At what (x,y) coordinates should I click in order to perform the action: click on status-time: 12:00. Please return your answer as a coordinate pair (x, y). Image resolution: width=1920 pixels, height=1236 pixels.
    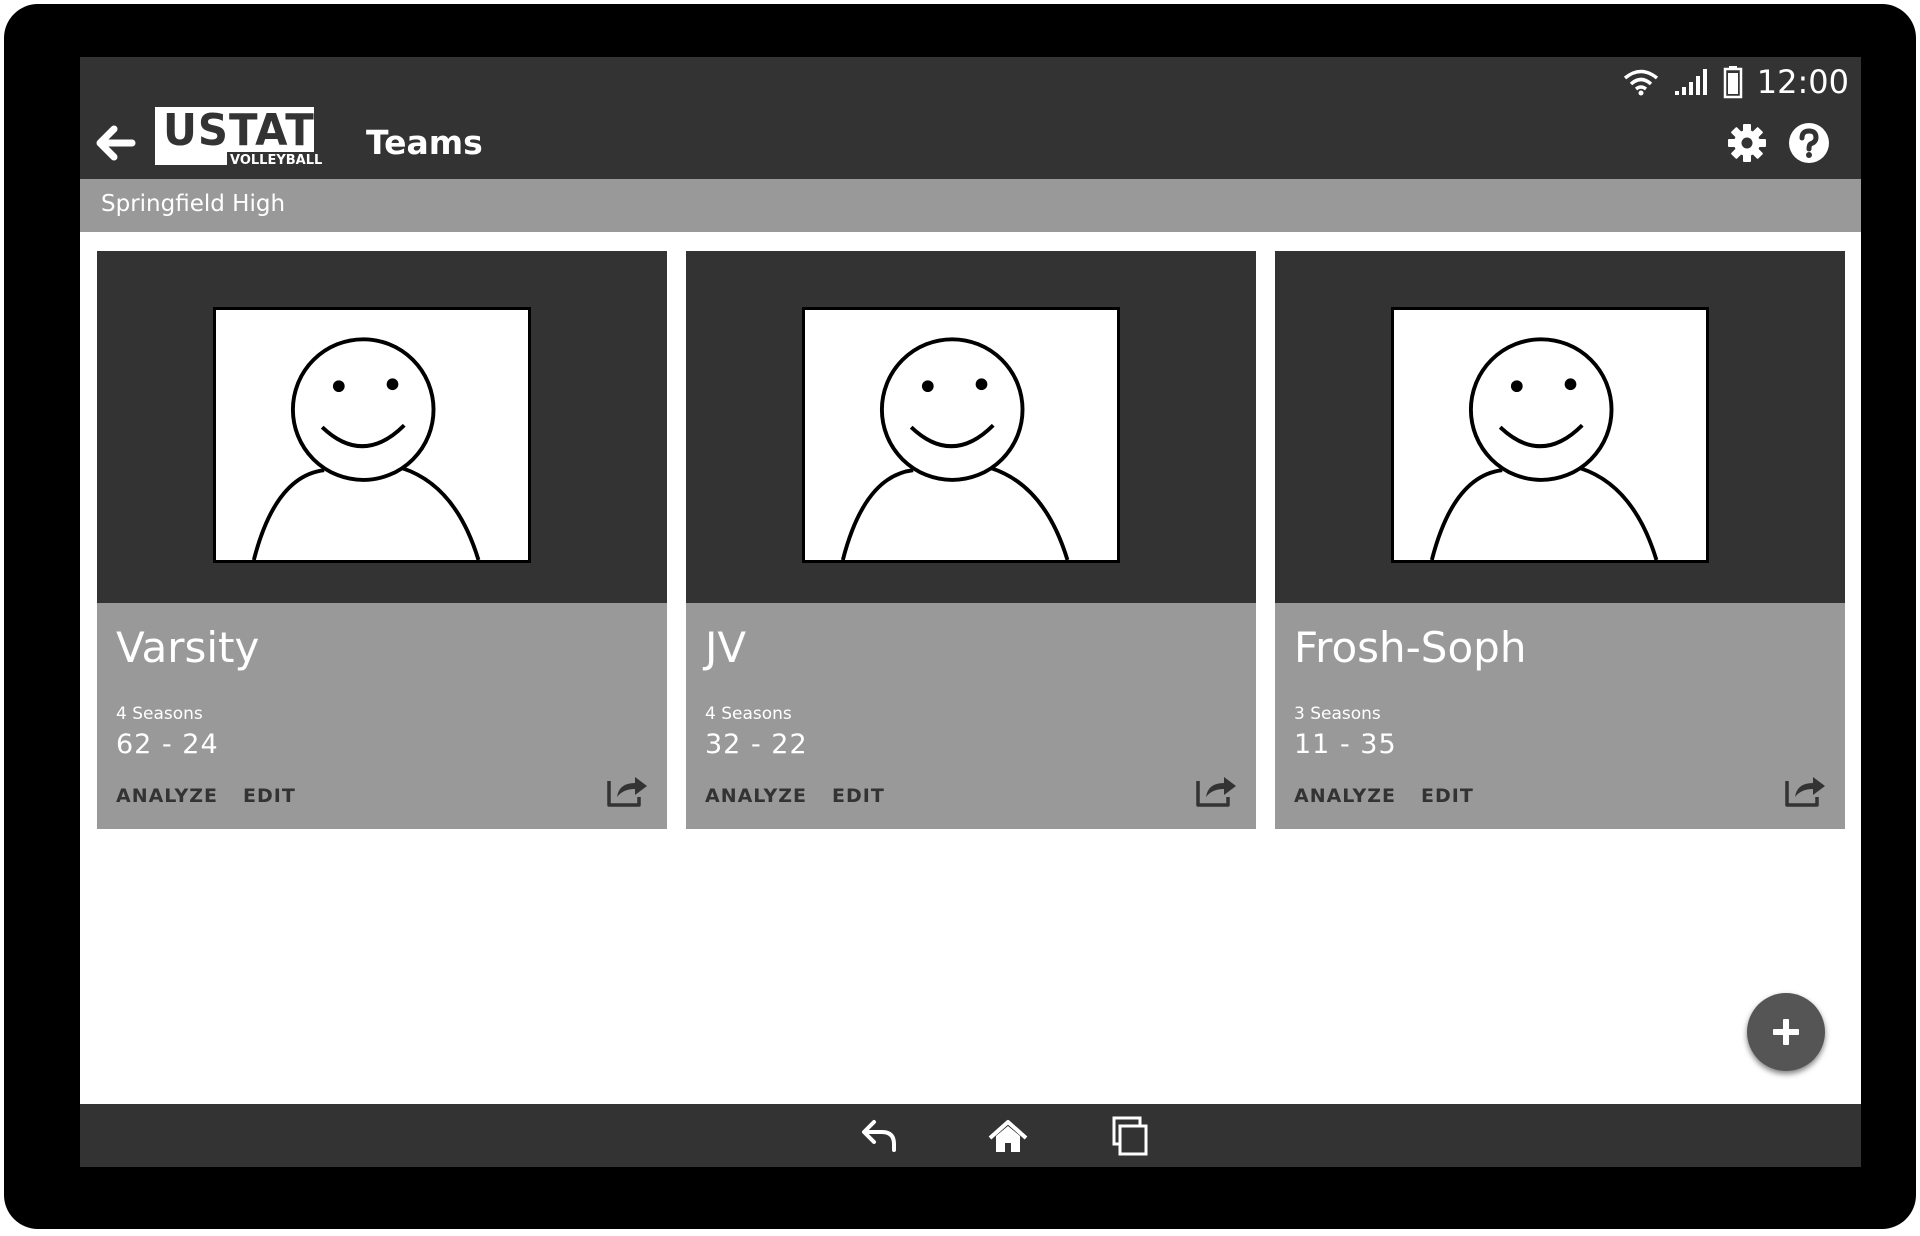
    Looking at the image, I should click on (1802, 82).